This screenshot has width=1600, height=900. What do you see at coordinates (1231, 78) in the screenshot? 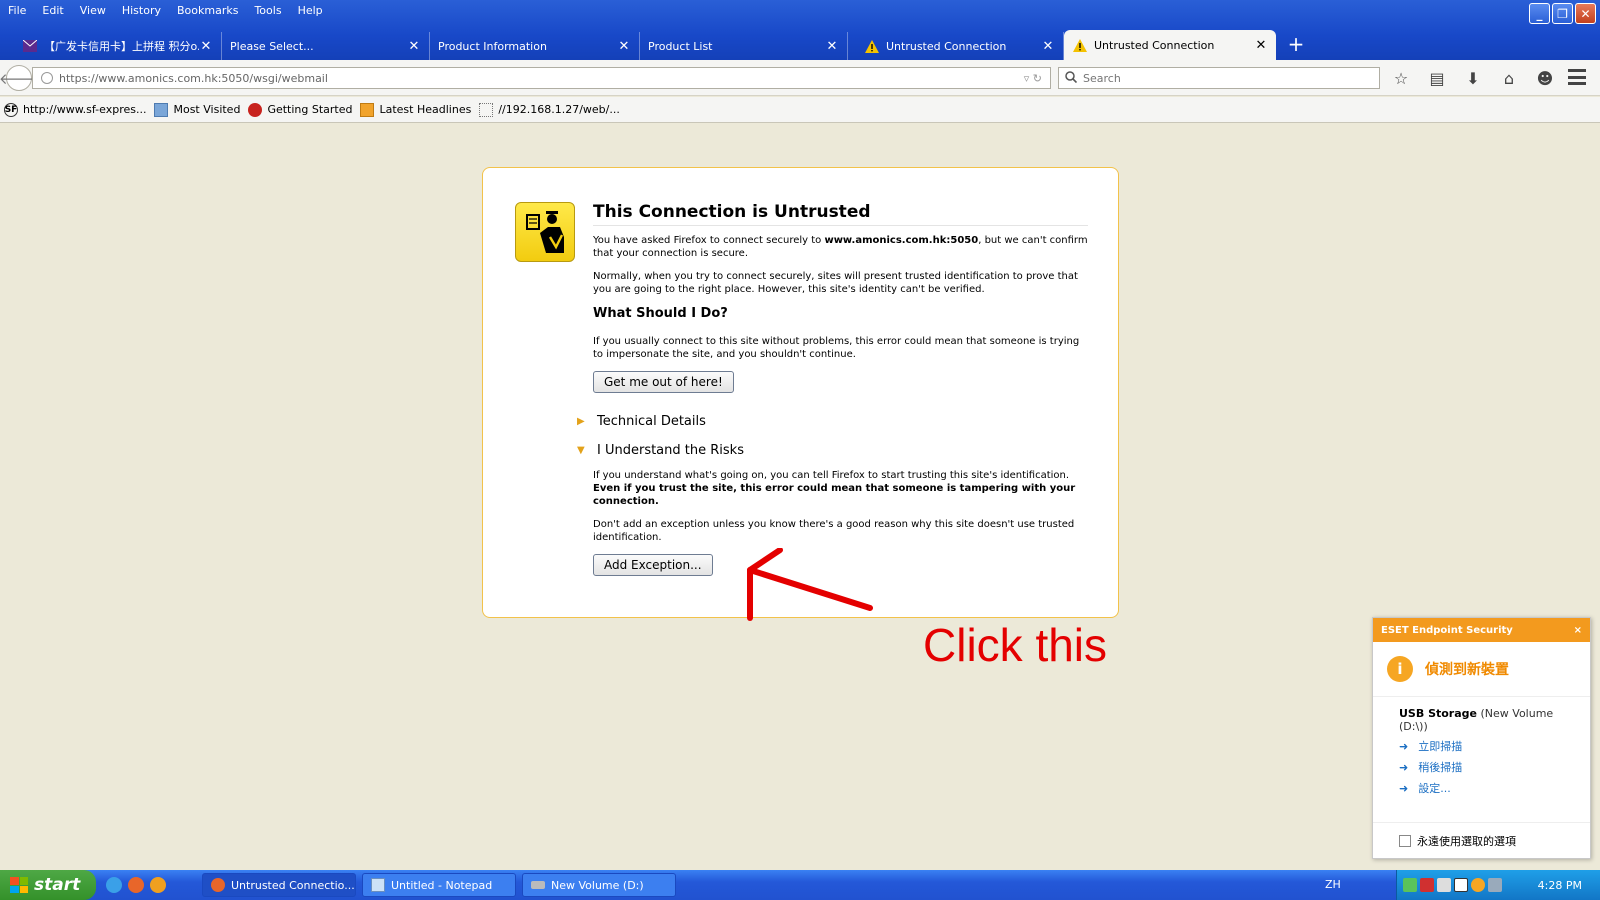
I see `search-input` at bounding box center [1231, 78].